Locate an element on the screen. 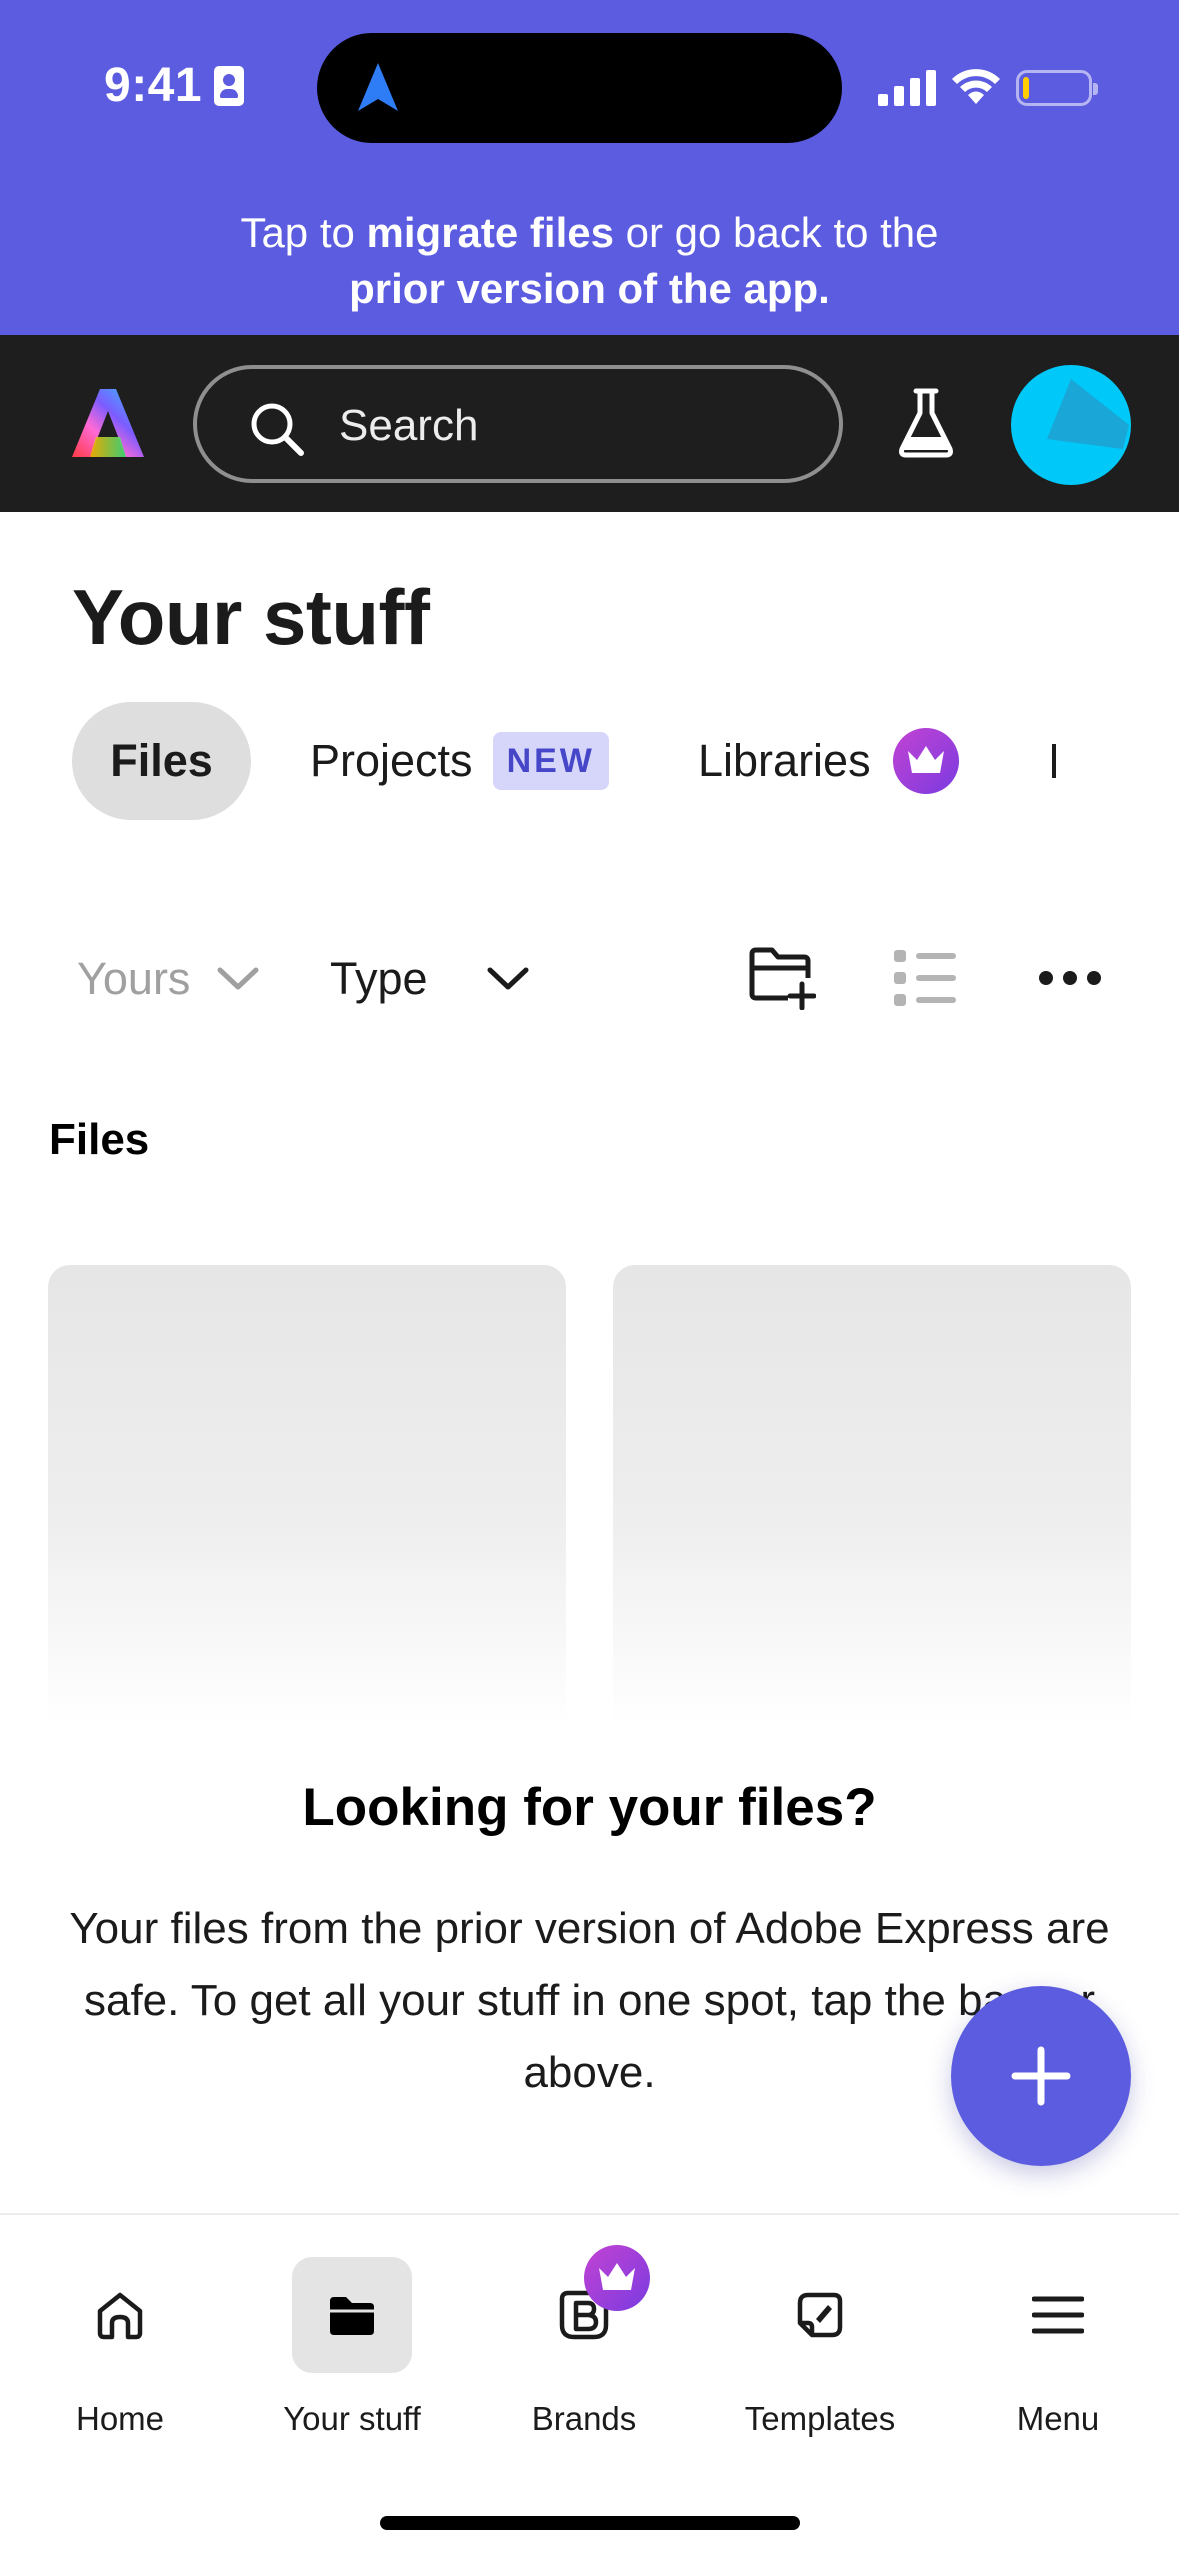  signal-icon is located at coordinates (907, 88).